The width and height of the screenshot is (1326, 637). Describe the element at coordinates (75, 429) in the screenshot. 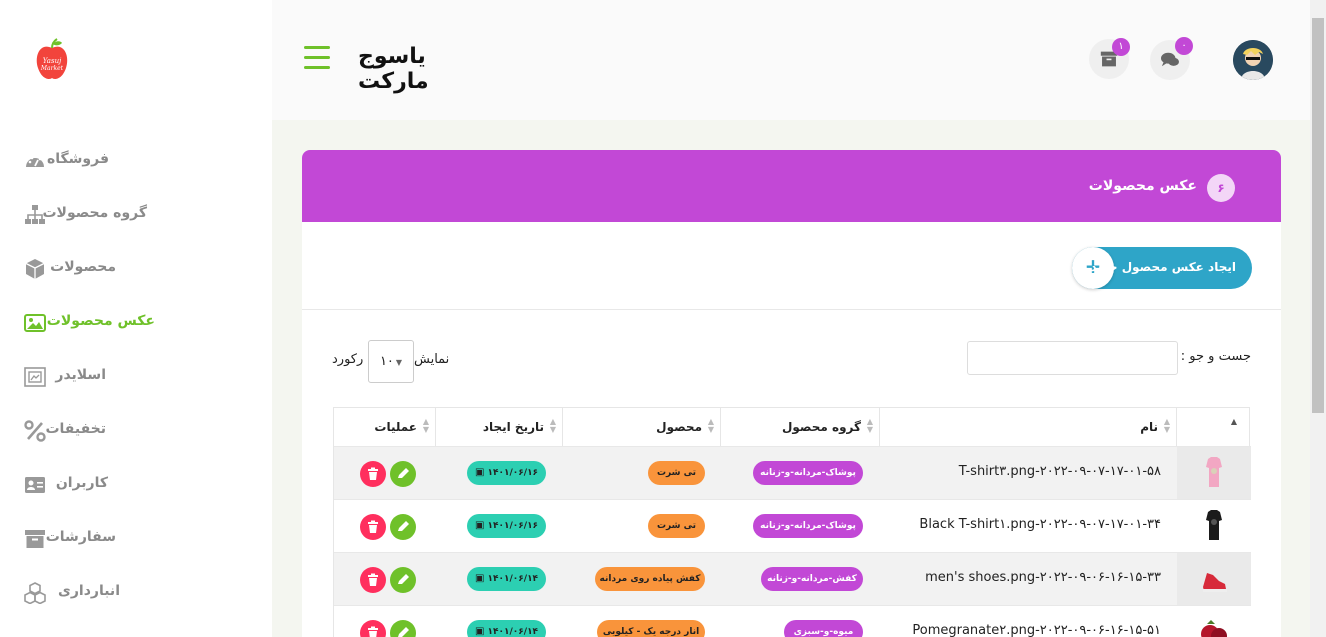

I see `sidebar-item-label: تخفیفات` at that location.